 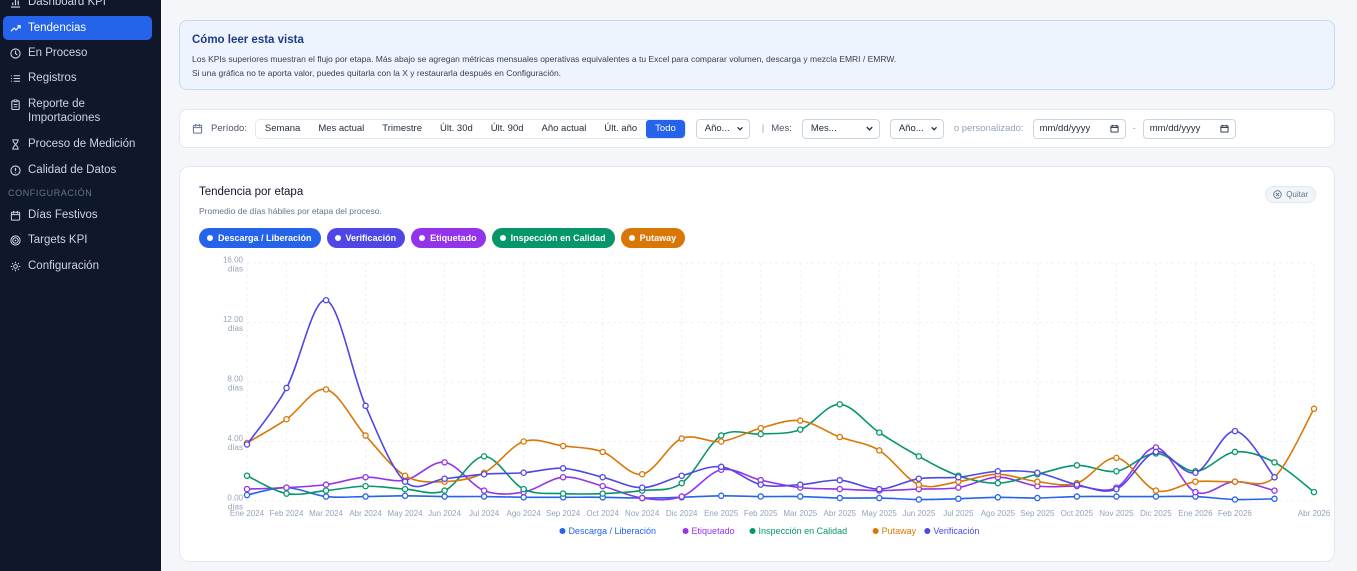 I want to click on sidebar-item-tendencias: Tendencias, so click(x=77, y=28).